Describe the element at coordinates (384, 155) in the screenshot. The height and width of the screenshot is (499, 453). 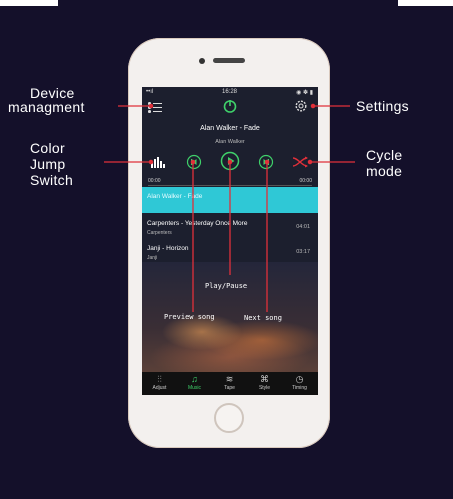
I see `label-cycle-1: Cycle` at that location.